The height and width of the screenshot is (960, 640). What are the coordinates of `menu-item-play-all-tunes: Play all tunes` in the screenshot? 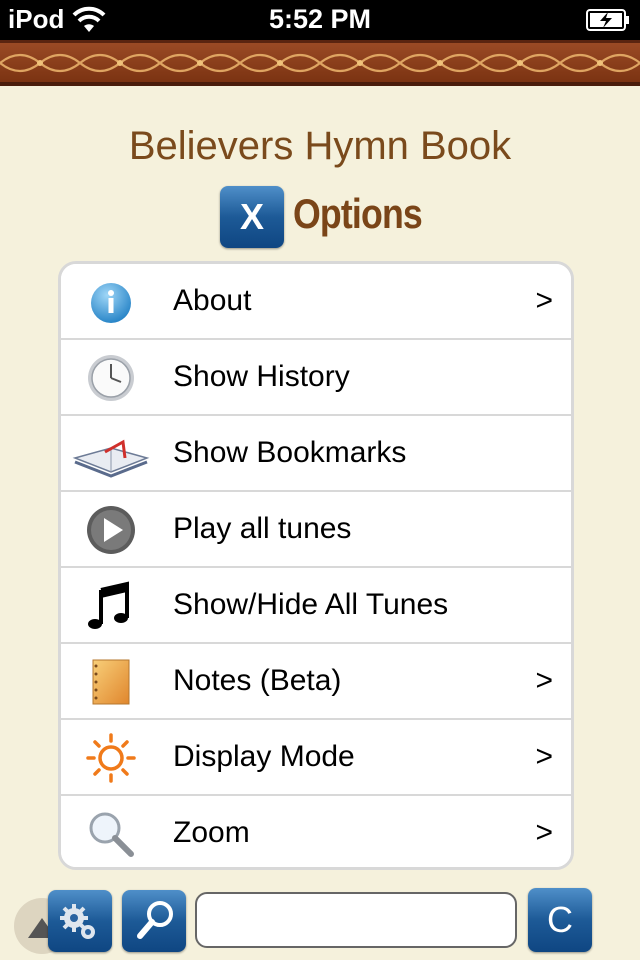 It's located at (316, 530).